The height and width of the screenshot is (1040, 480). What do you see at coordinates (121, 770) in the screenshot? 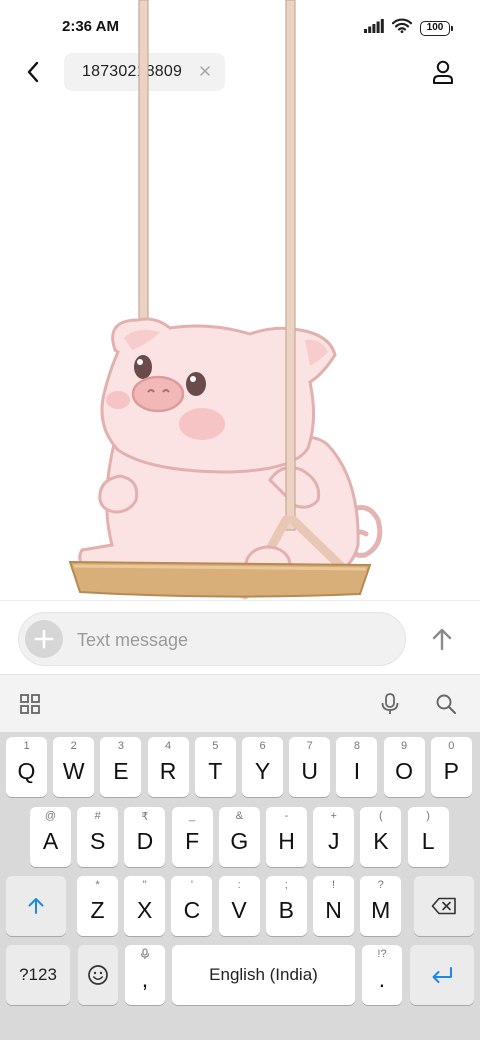
I see `key-label: E` at bounding box center [121, 770].